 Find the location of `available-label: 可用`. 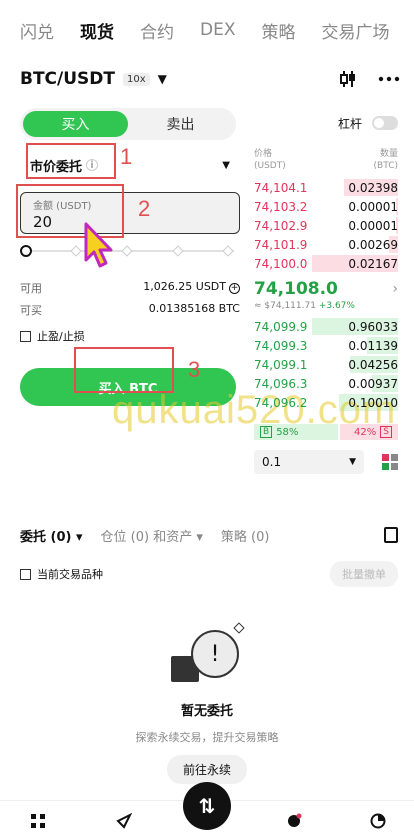

available-label: 可用 is located at coordinates (31, 288).